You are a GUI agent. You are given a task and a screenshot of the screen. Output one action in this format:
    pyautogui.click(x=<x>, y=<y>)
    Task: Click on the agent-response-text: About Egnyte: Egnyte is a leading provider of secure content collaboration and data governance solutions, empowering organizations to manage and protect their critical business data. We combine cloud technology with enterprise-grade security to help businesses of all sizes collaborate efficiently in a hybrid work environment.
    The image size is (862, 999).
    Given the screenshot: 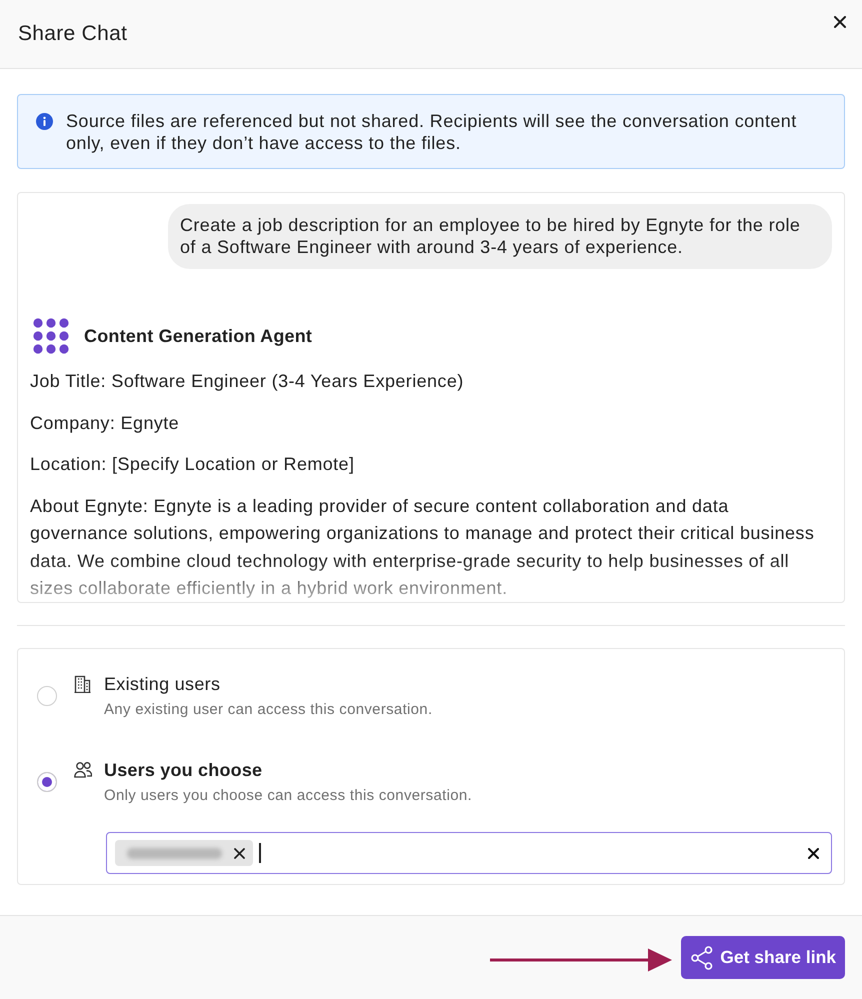 What is the action you would take?
    pyautogui.click(x=423, y=547)
    